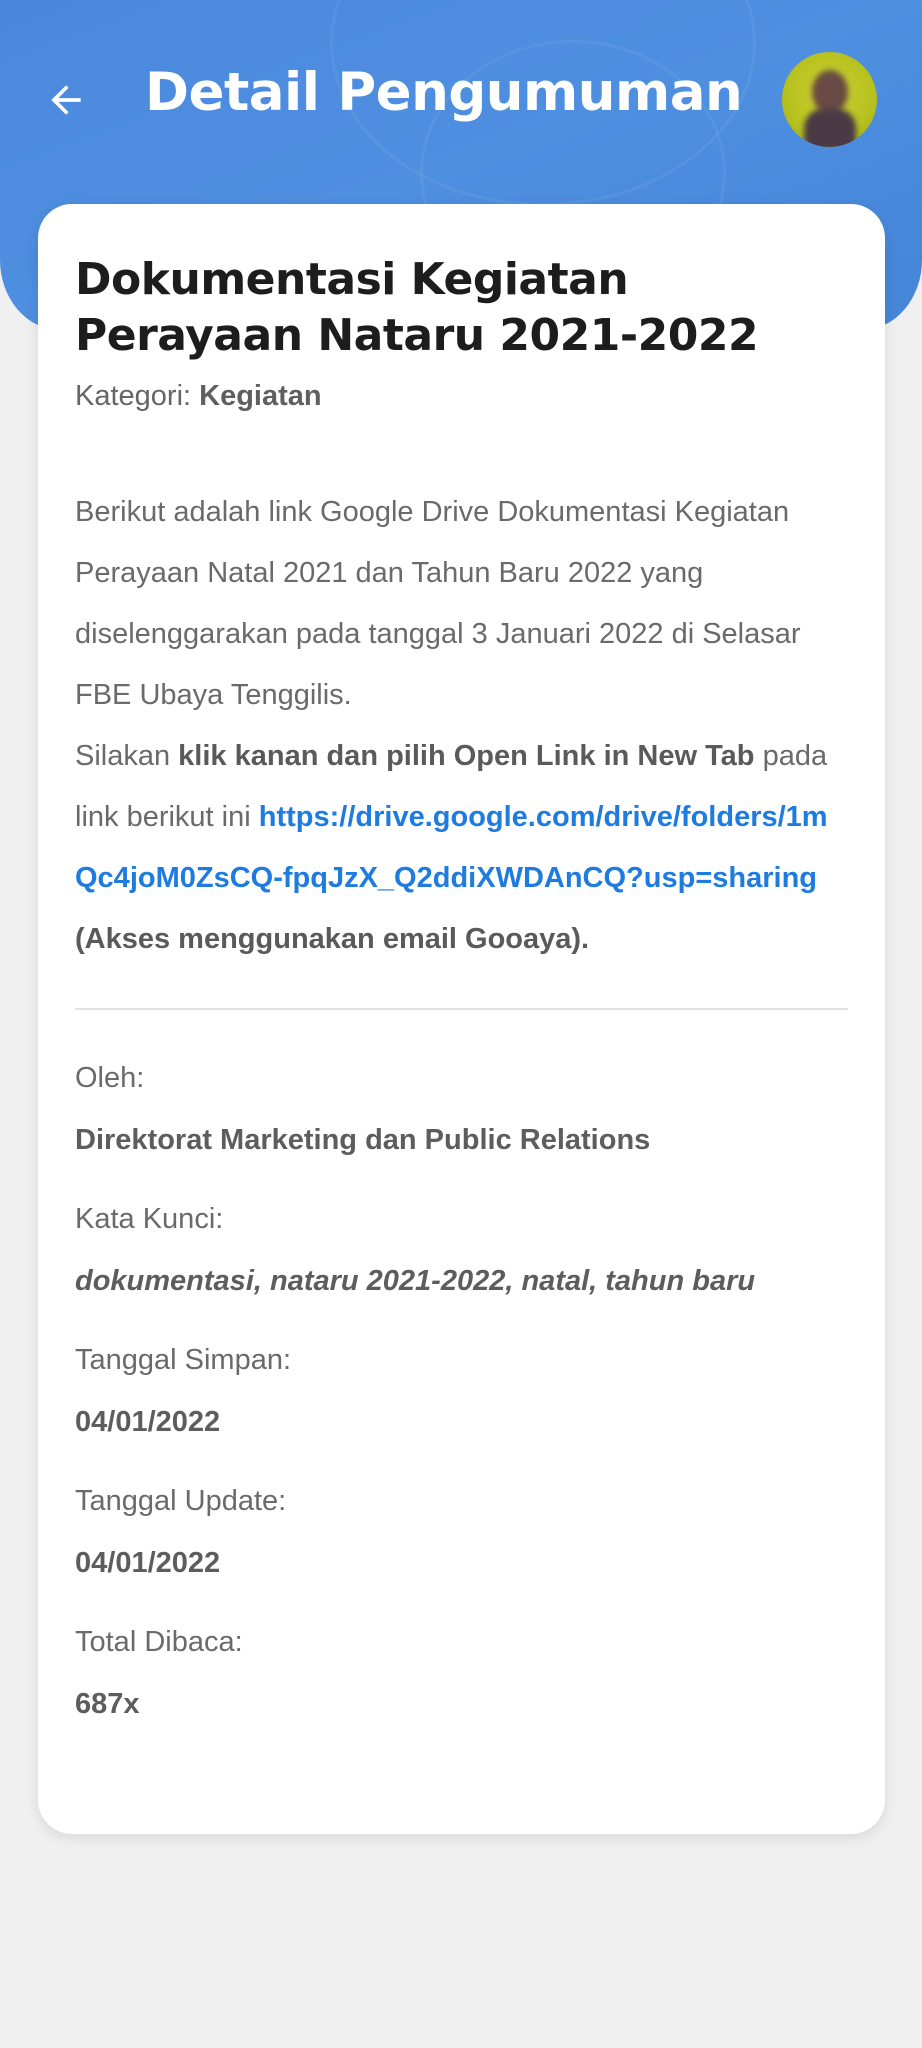  Describe the element at coordinates (148, 1563) in the screenshot. I see `updated-date-value: 04/01/2022` at that location.